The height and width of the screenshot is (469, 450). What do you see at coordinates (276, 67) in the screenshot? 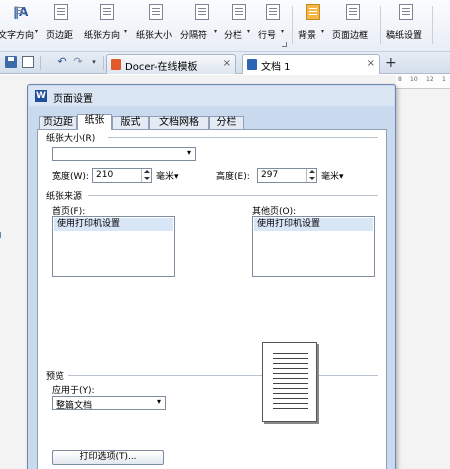
I see `tab-label: 文档 1` at bounding box center [276, 67].